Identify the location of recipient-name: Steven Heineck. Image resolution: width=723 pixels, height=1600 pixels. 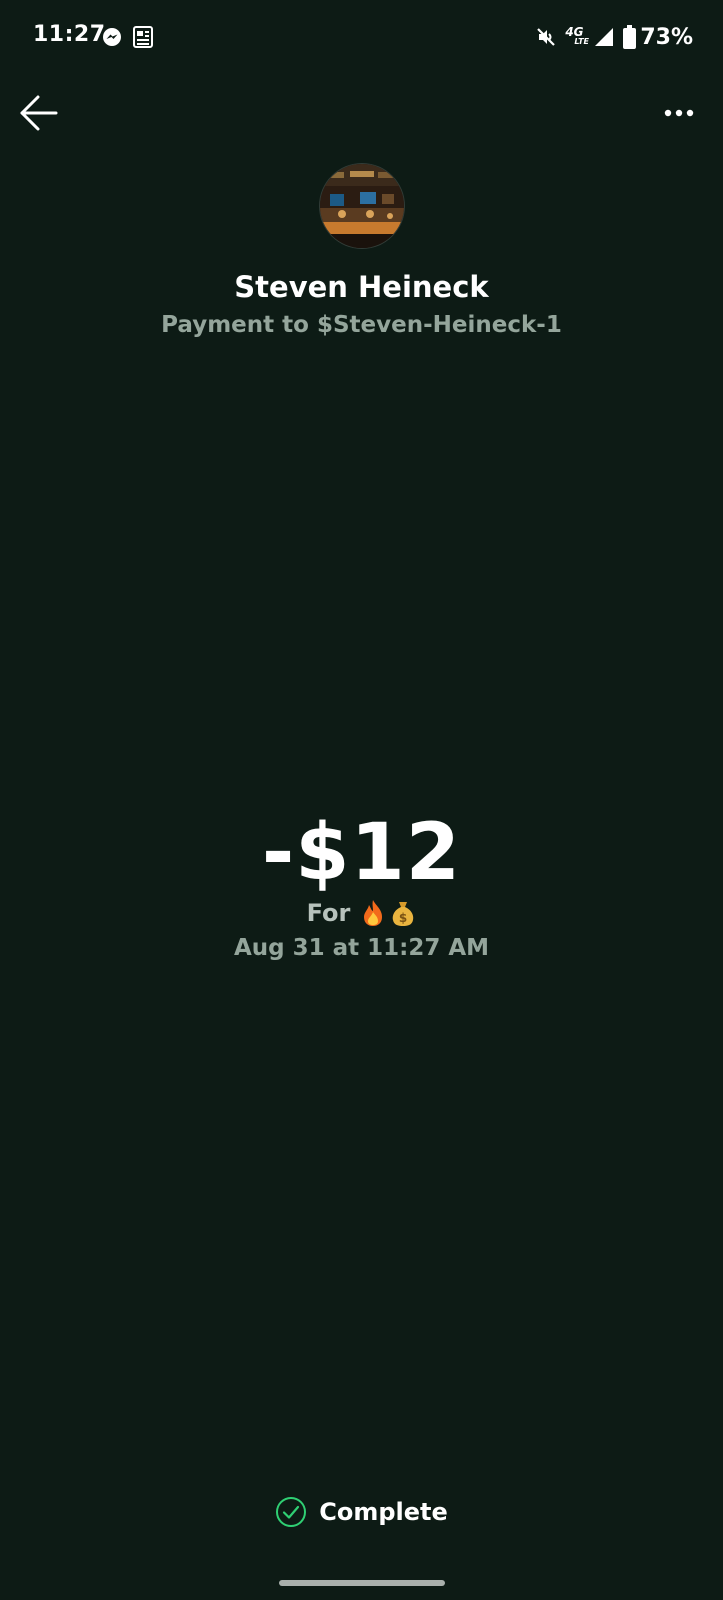
(361, 287).